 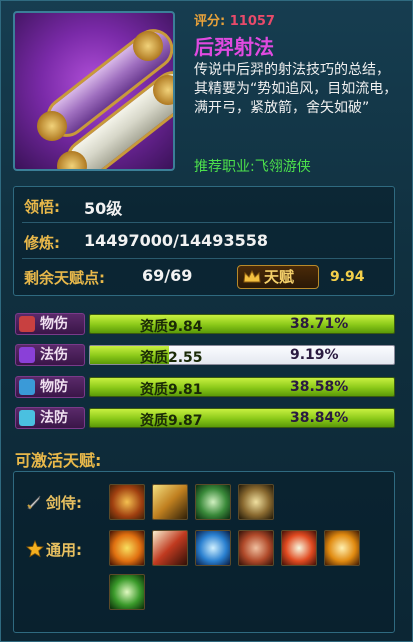 What do you see at coordinates (252, 276) in the screenshot?
I see `crown-icon` at bounding box center [252, 276].